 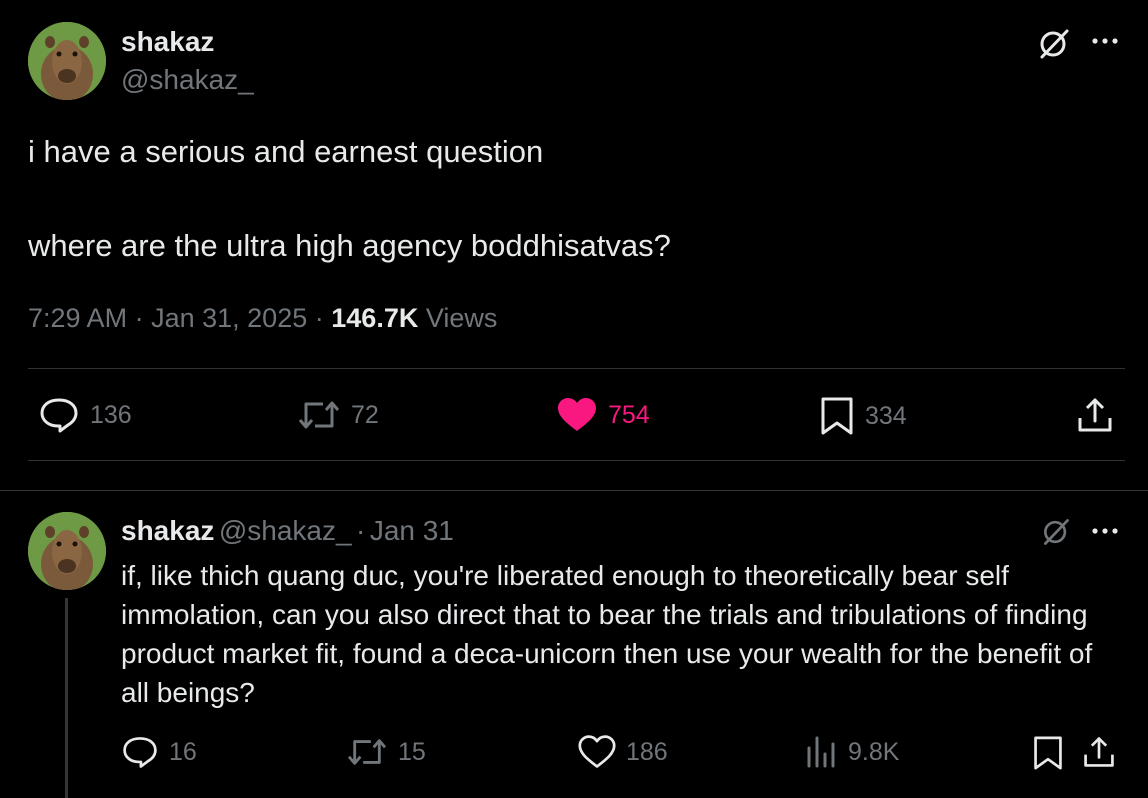 I want to click on like-count: 754, so click(x=629, y=414).